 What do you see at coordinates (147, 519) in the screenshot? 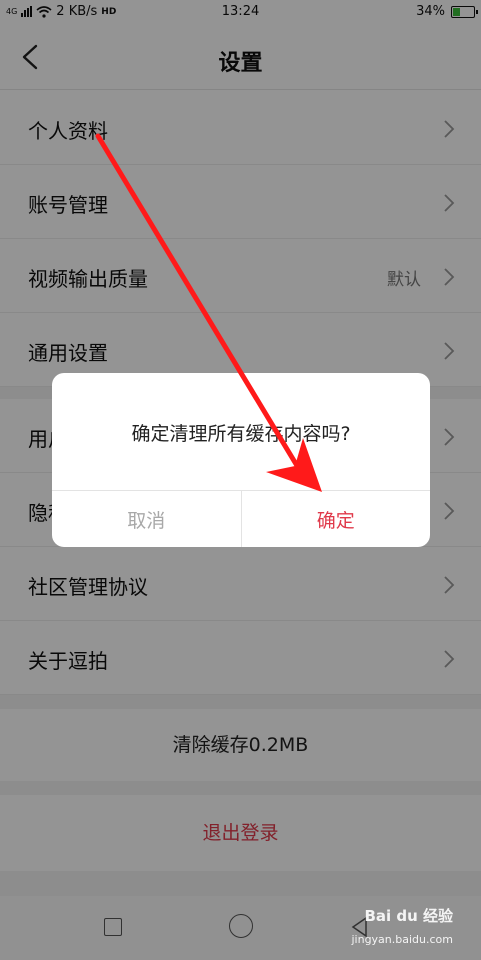
I see `cancel-button: 取消` at bounding box center [147, 519].